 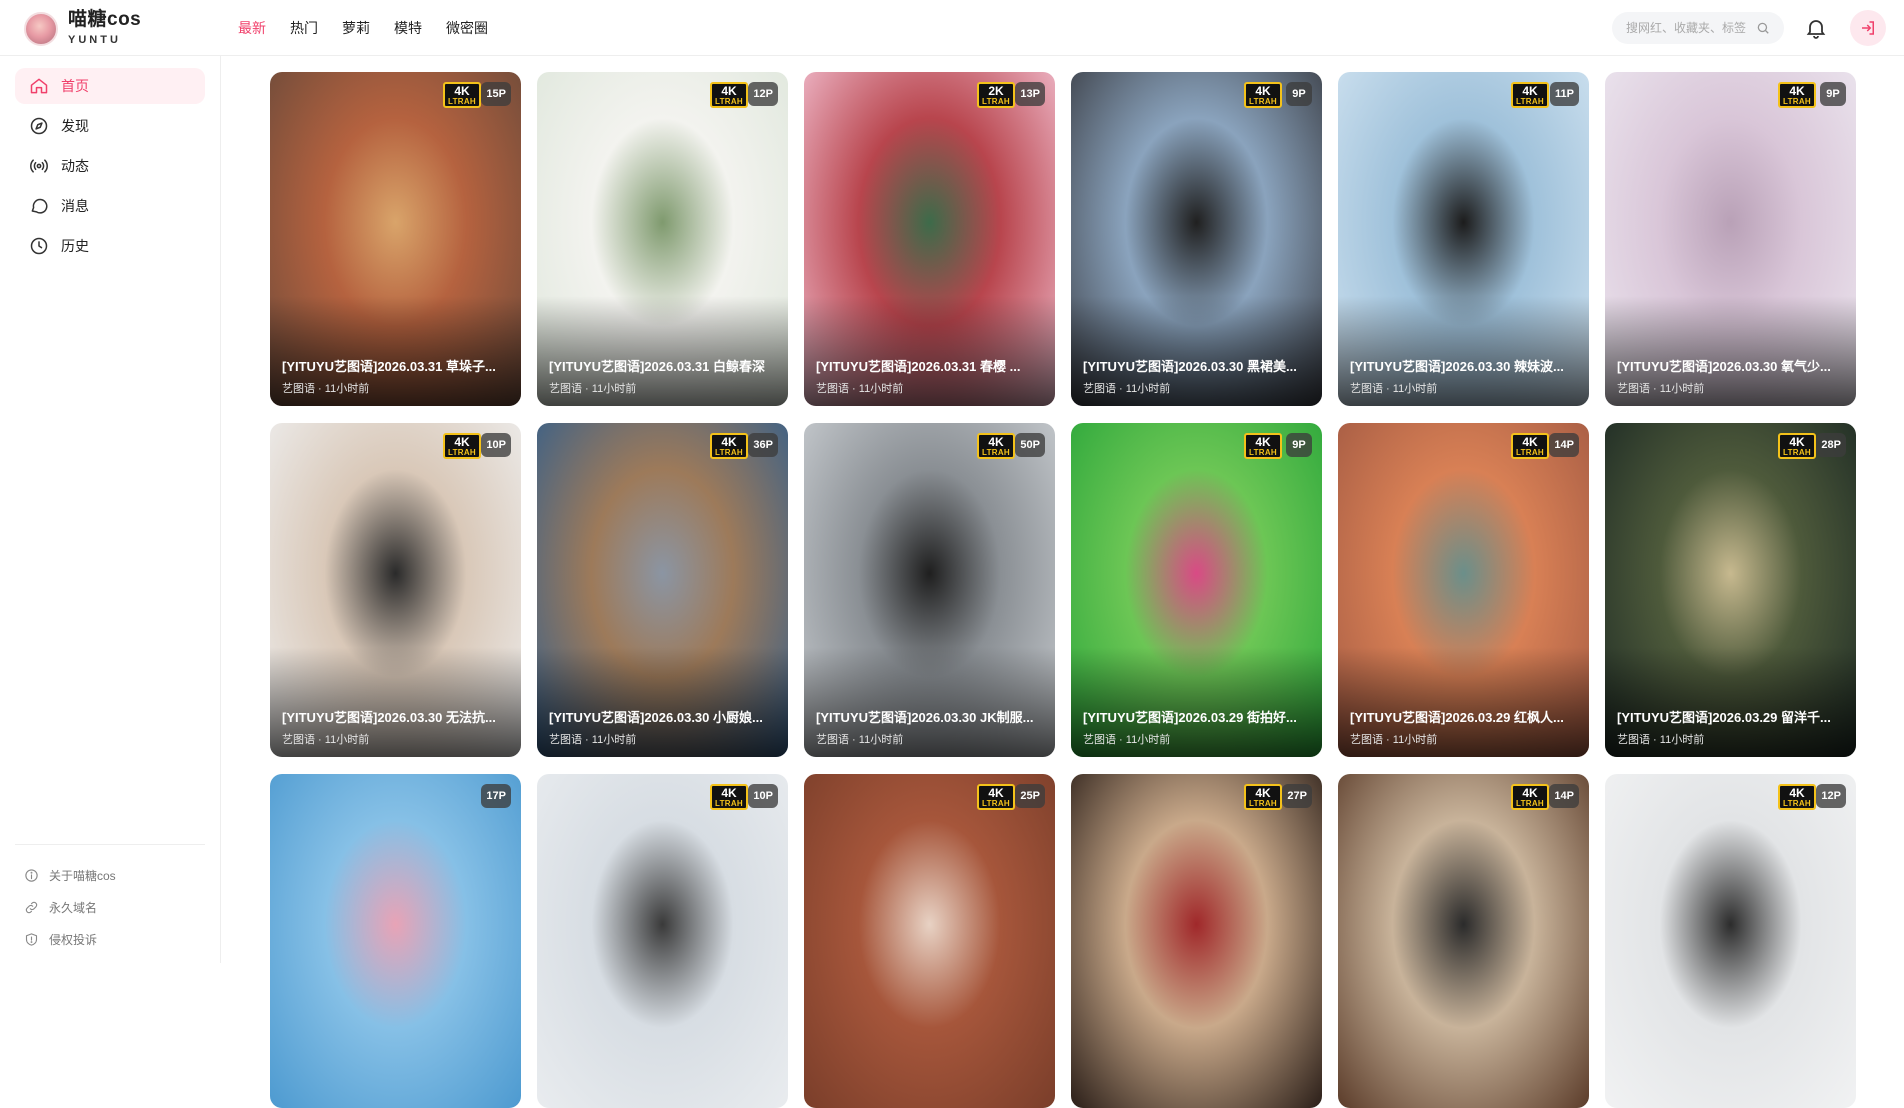 What do you see at coordinates (952, 28) in the screenshot?
I see `top-header: 喵糖cos YUNTU 最新 热门 萝莉 模特 微密圈` at bounding box center [952, 28].